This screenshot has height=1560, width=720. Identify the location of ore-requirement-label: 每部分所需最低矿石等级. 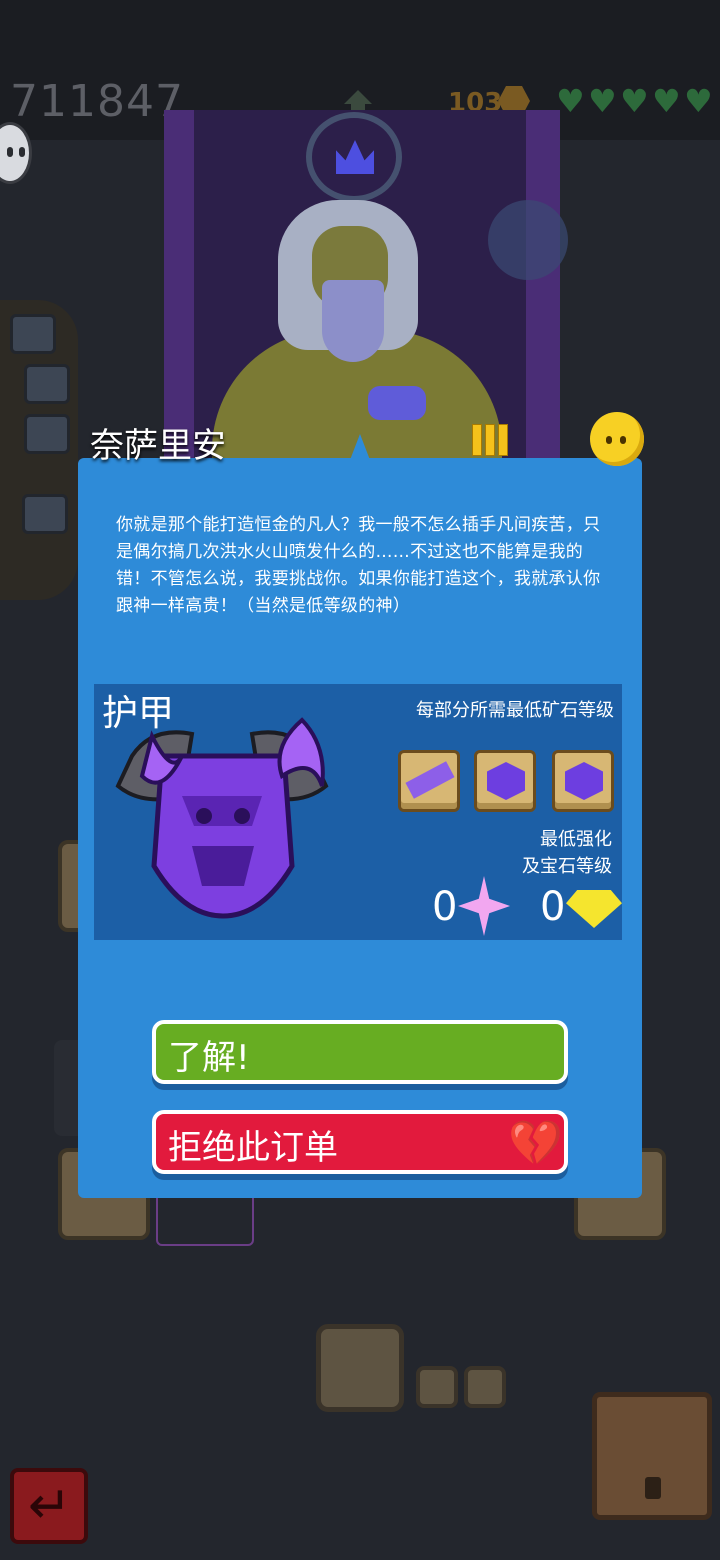
(515, 710).